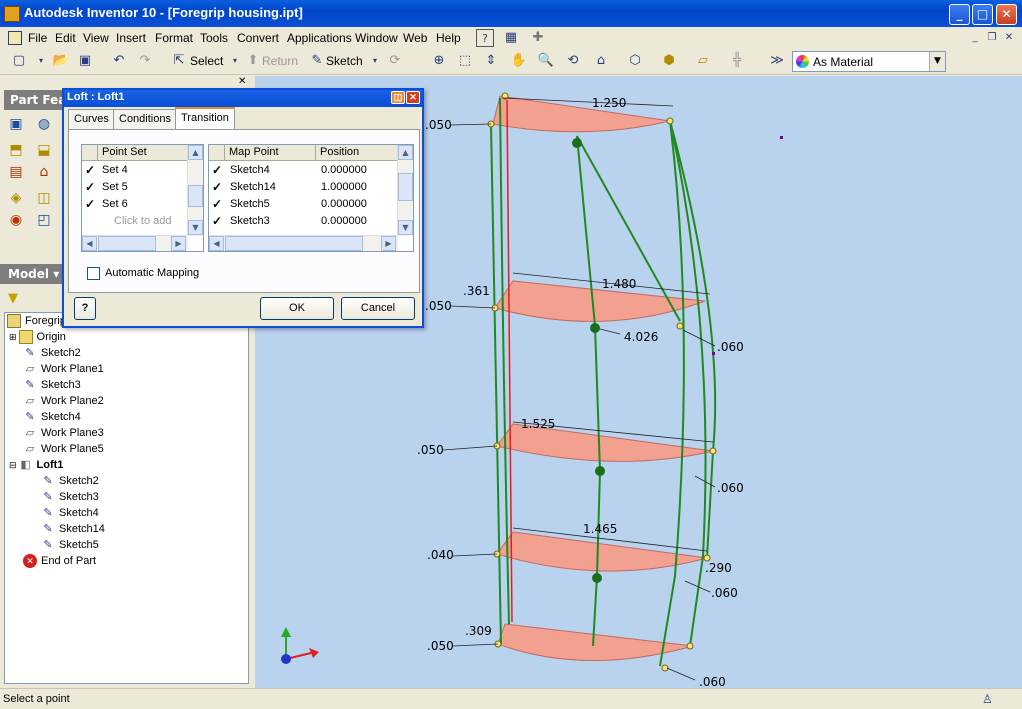 This screenshot has height=709, width=1022. What do you see at coordinates (573, 61) in the screenshot?
I see `rotate-icon: ⟲` at bounding box center [573, 61].